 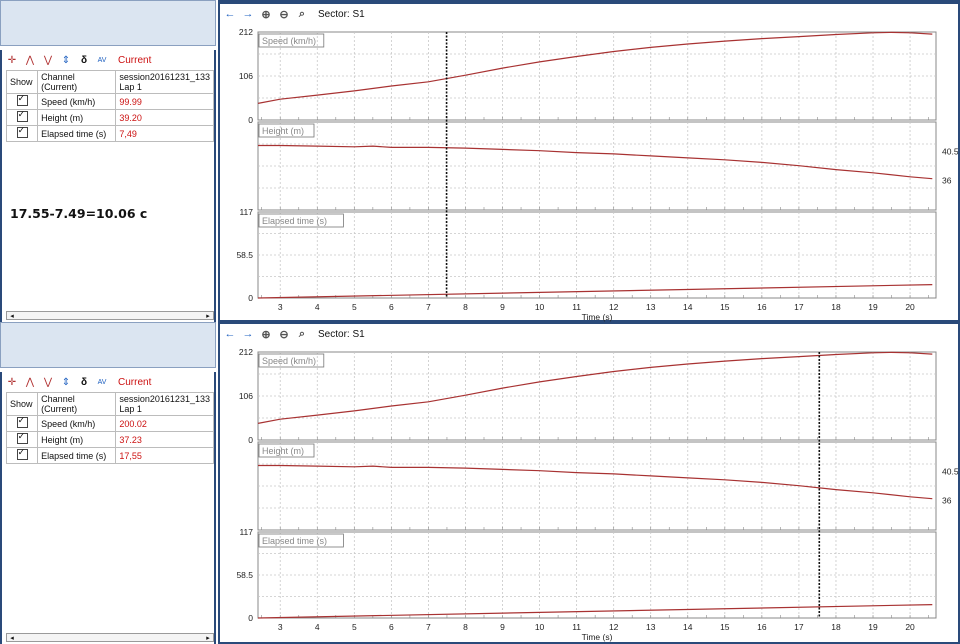 What do you see at coordinates (109, 455) in the screenshot?
I see `table-row: Elapsed time (s) 17,55` at bounding box center [109, 455].